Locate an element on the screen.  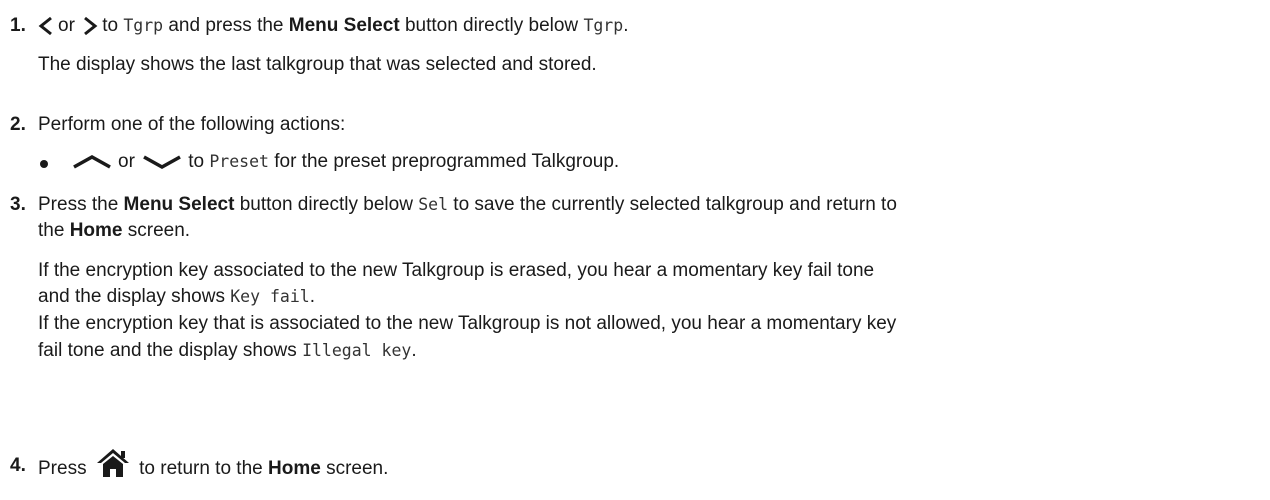
step-4-number: 4. is located at coordinates (18, 465).